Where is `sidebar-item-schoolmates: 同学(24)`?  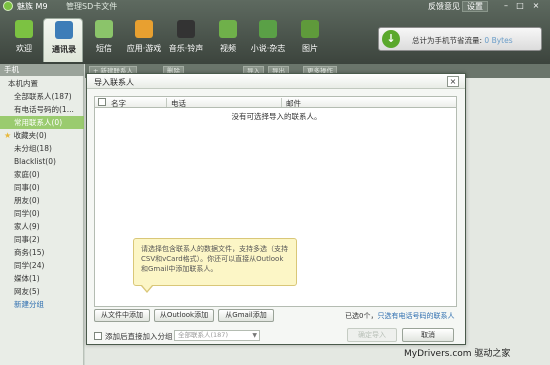 sidebar-item-schoolmates: 同学(24) is located at coordinates (42, 265).